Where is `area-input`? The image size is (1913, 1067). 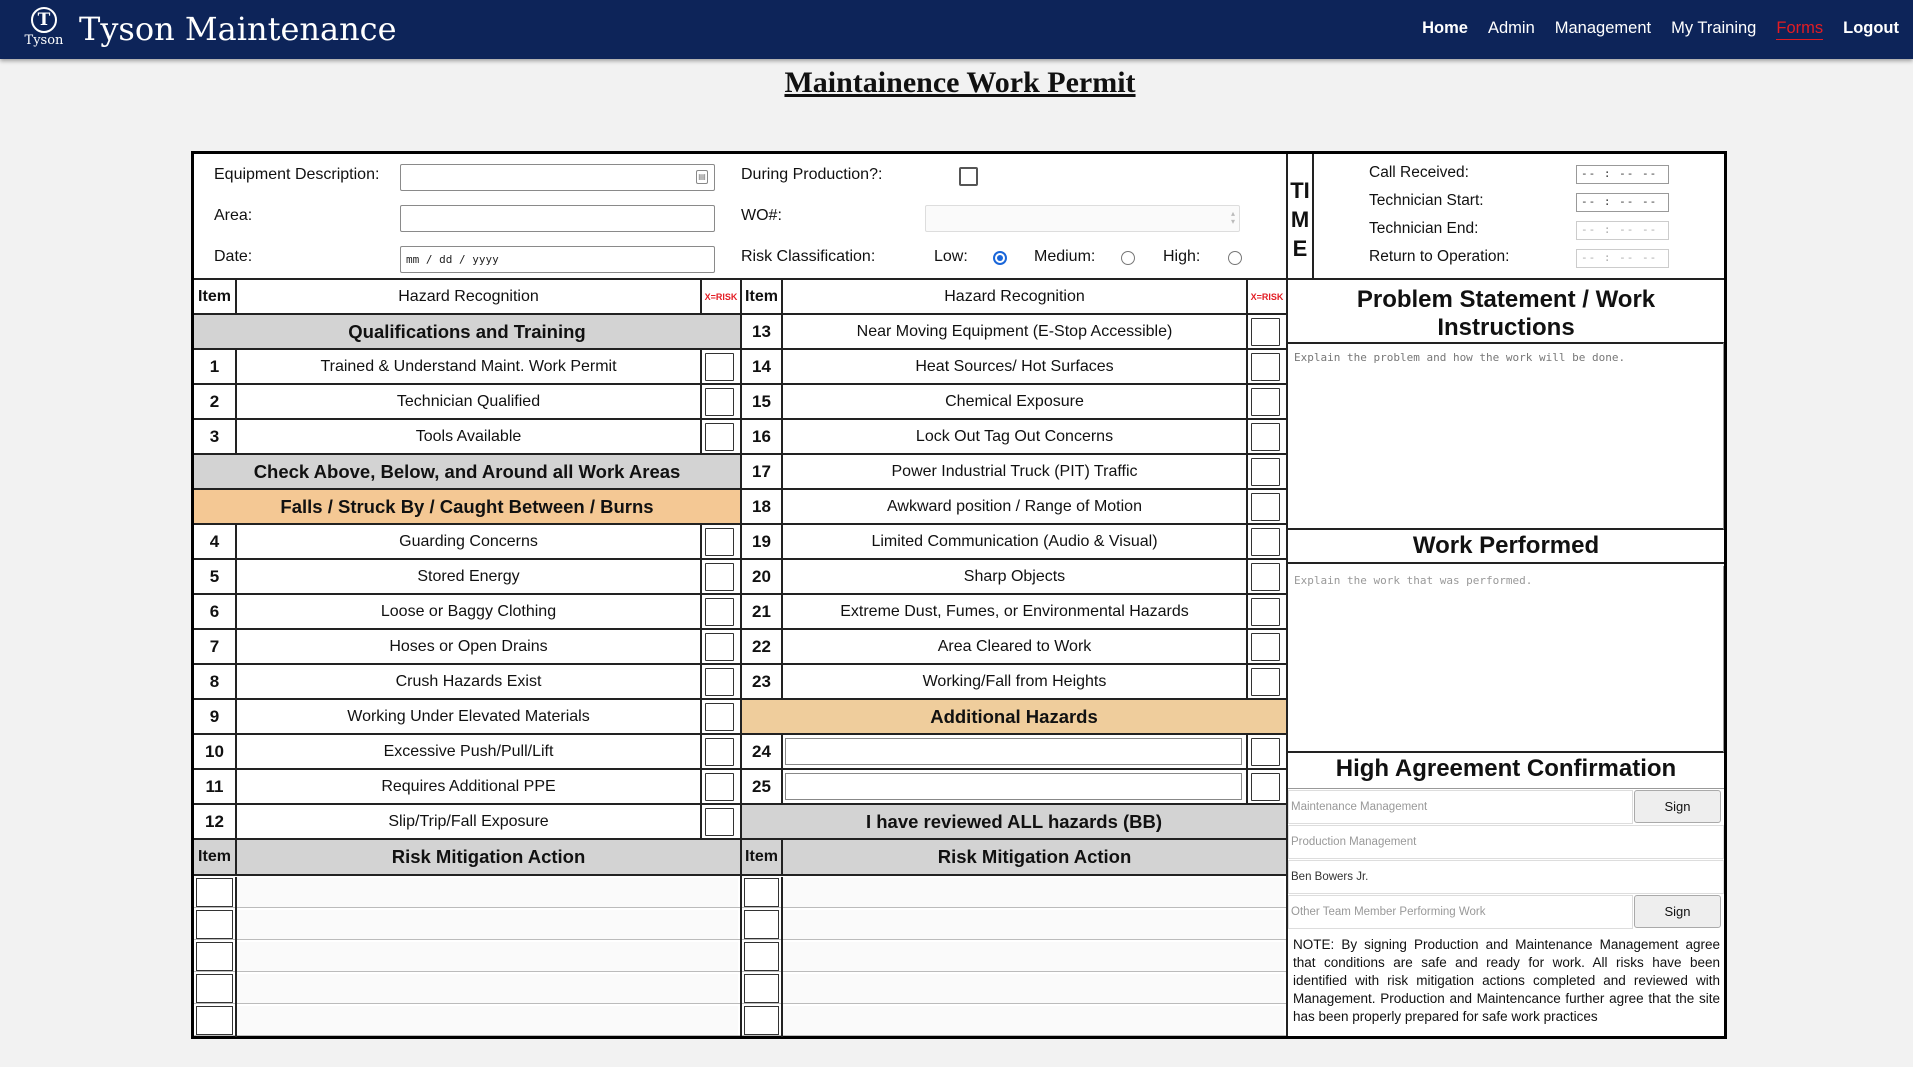
area-input is located at coordinates (557, 218).